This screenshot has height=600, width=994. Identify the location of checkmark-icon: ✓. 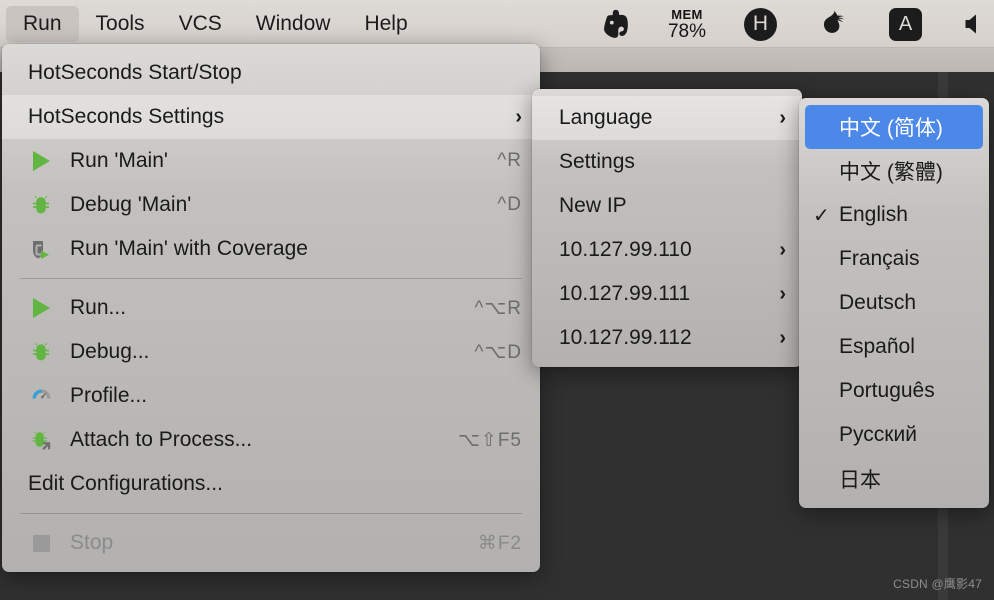
(821, 215).